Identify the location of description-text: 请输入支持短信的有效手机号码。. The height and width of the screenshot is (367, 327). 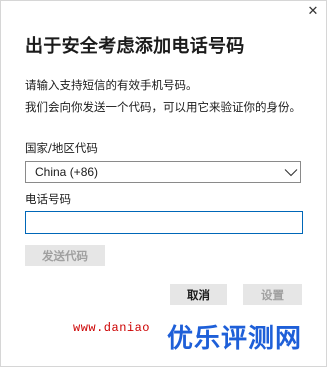
(111, 85).